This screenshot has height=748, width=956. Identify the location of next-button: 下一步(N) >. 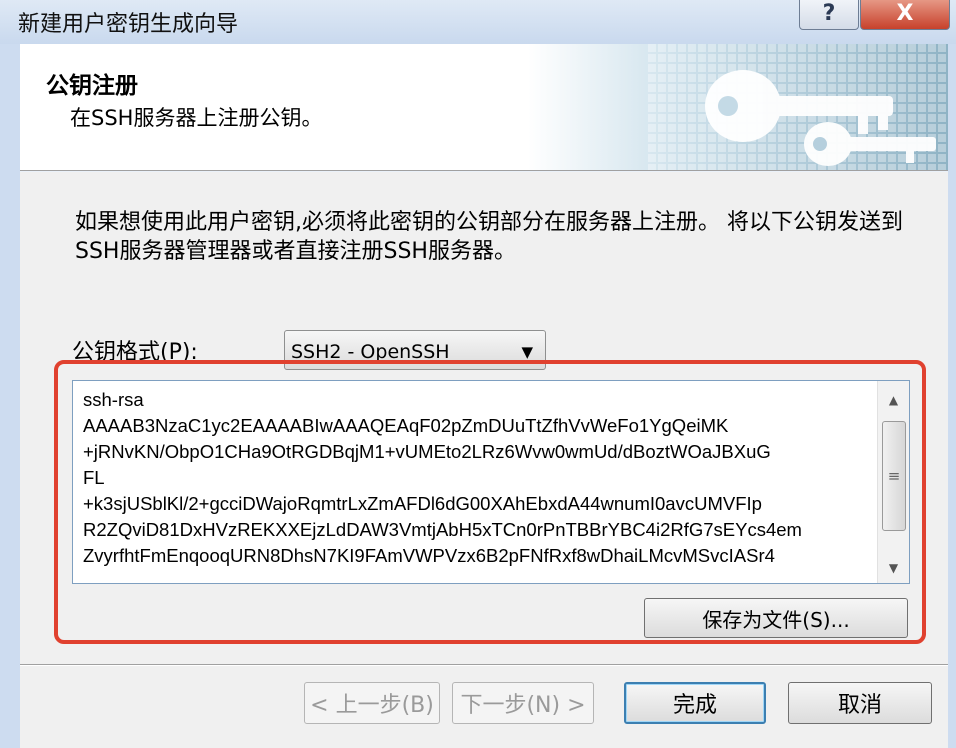
(523, 703).